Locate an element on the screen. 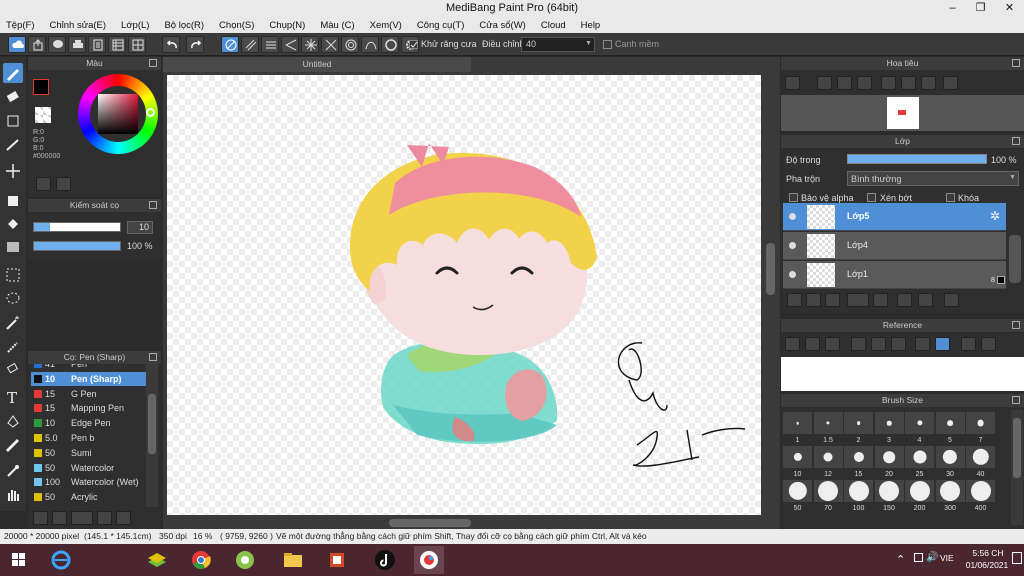 The height and width of the screenshot is (576, 1024). select-pen-icon is located at coordinates (13, 347).